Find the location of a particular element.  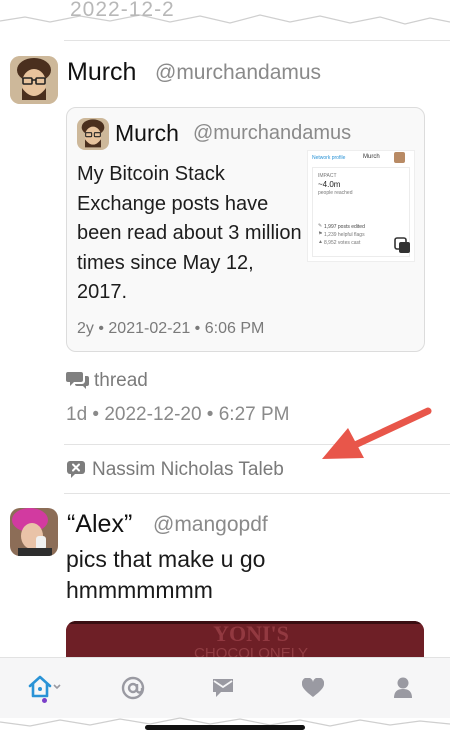

post-image-artwork: YONI'S CHOCOLONELY is located at coordinates (245, 641).